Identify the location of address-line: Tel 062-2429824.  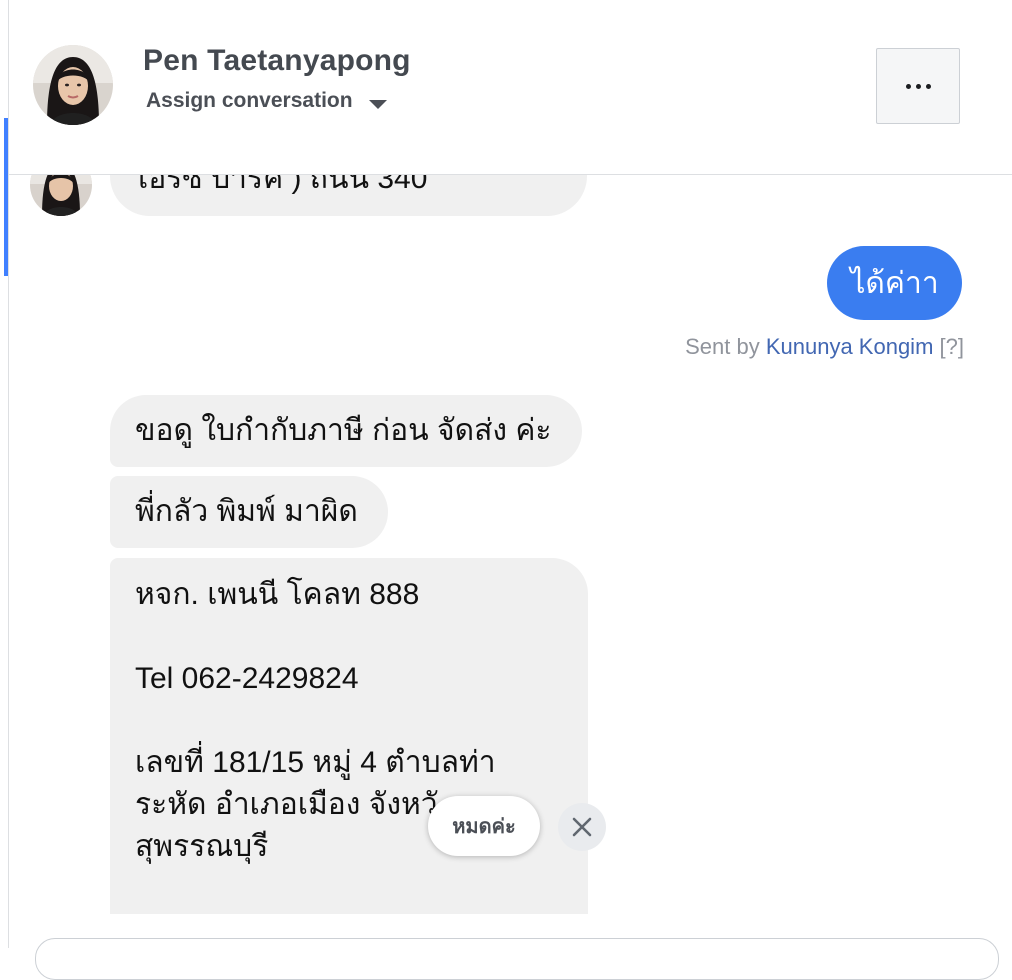
(247, 678).